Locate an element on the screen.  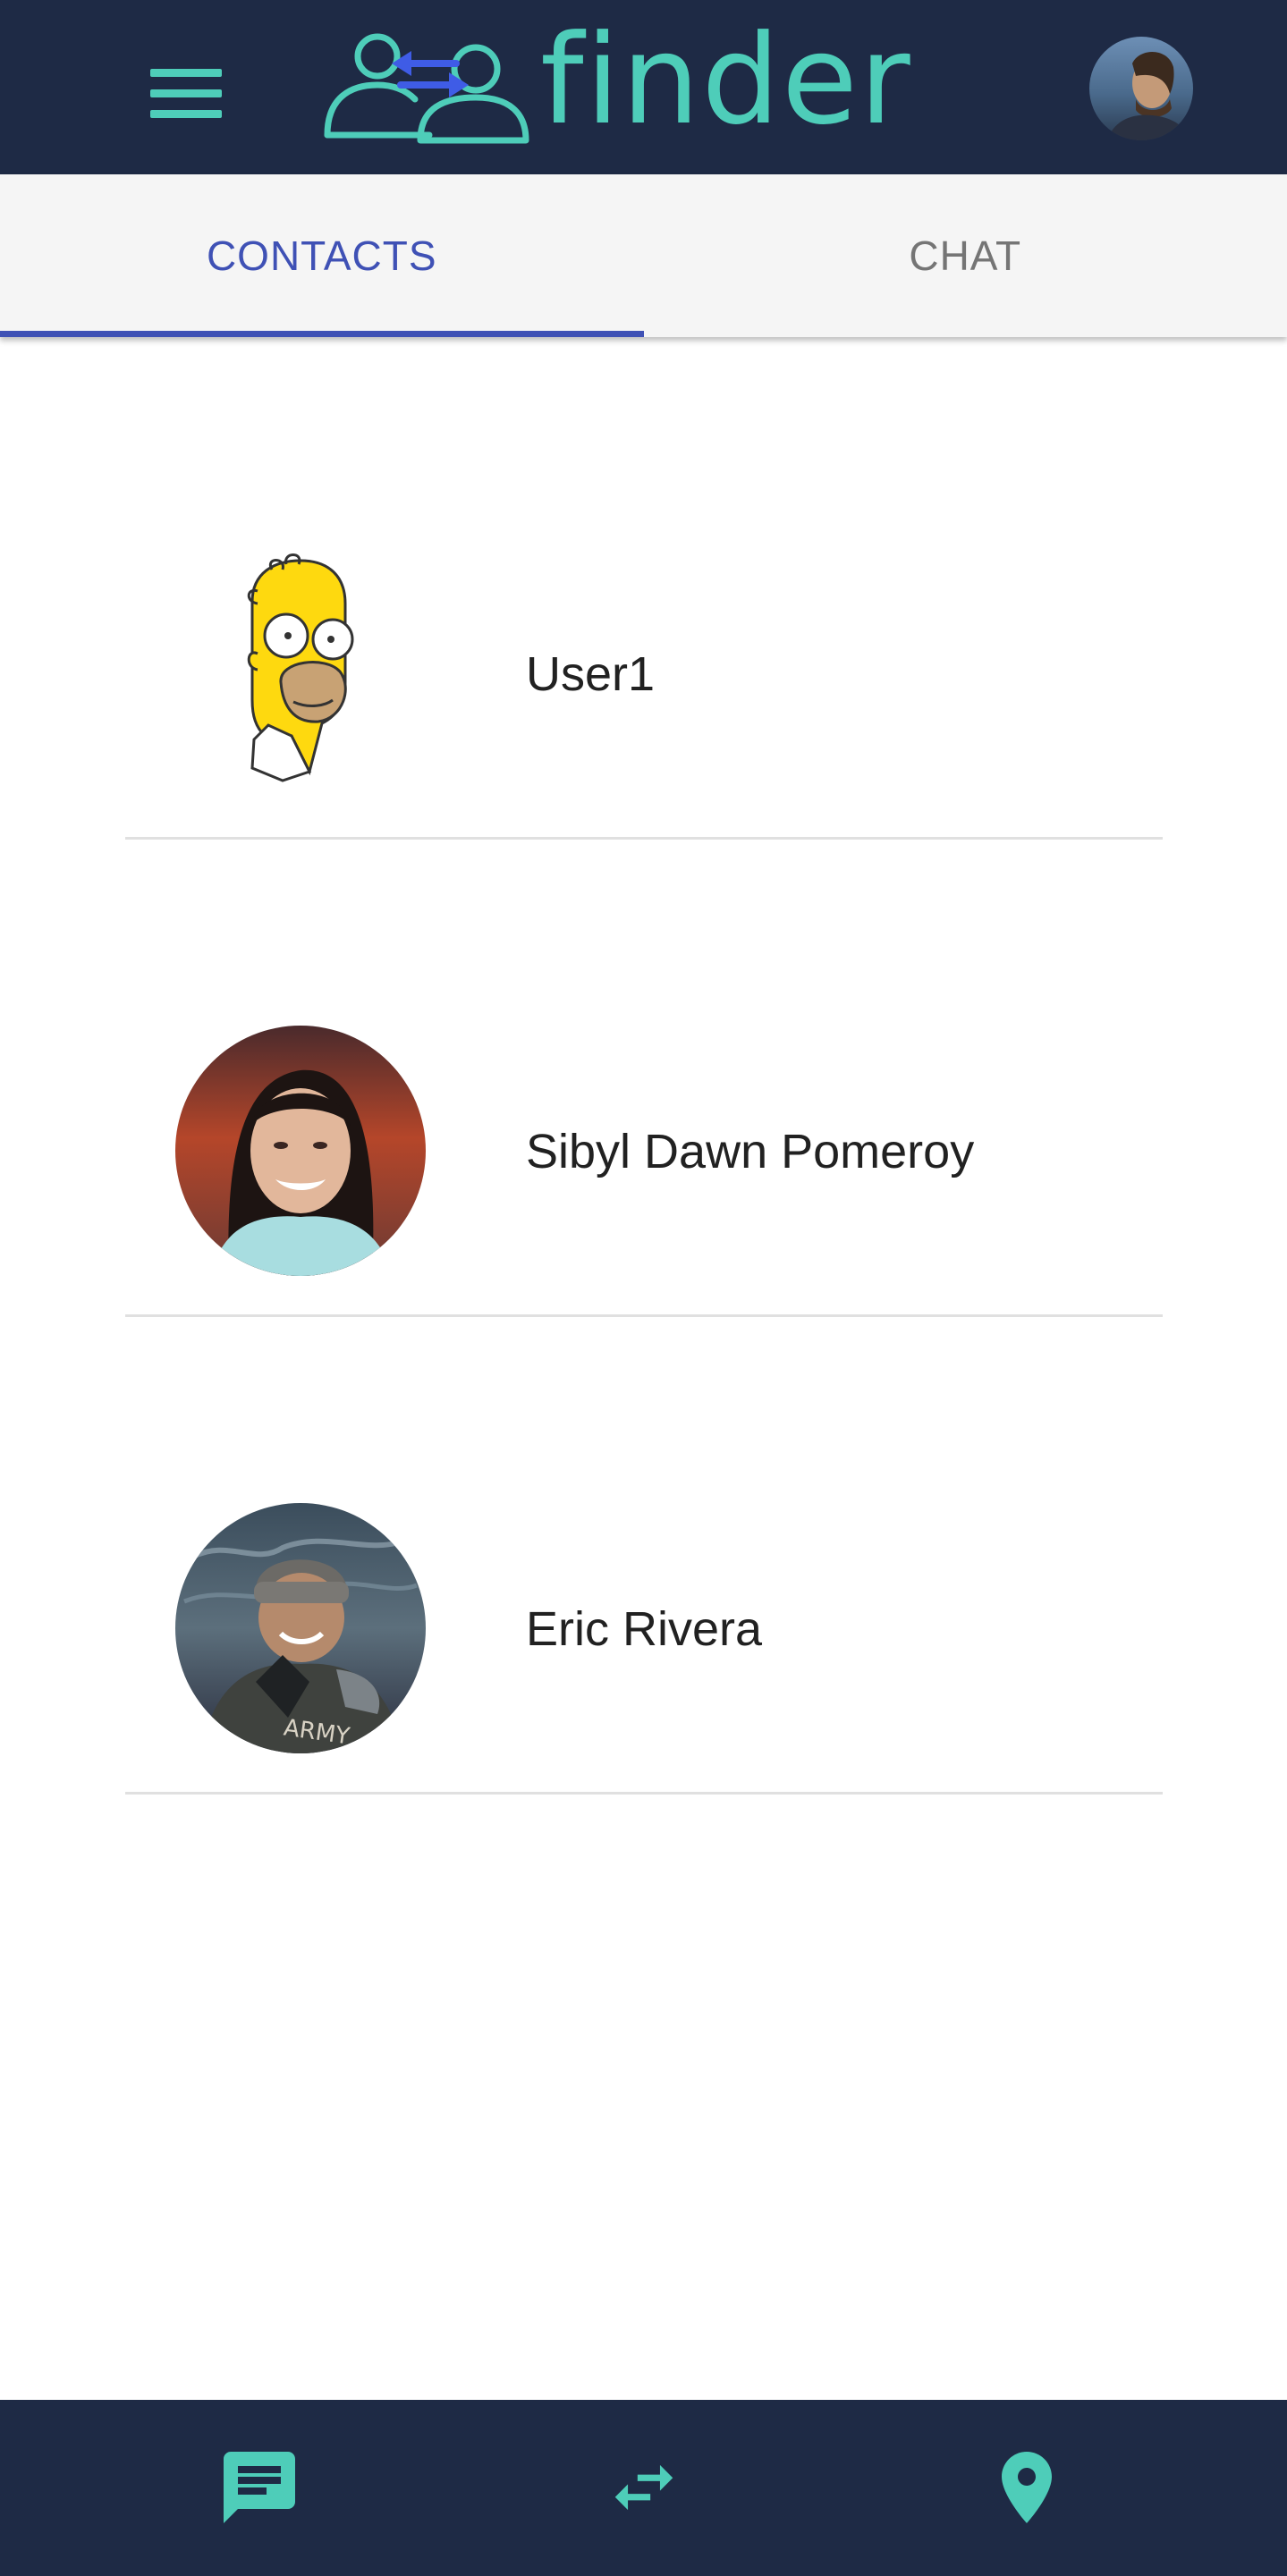
tab-chat: CHAT is located at coordinates (965, 255).